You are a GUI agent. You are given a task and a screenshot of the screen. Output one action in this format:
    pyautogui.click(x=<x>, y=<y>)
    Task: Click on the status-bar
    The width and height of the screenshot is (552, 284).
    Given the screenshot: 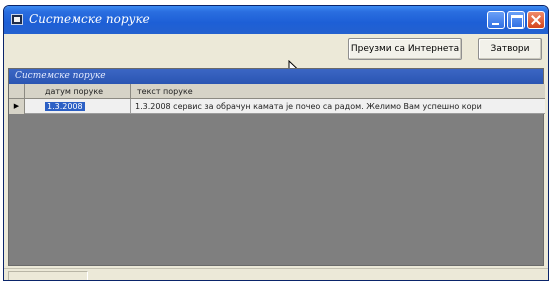 What is the action you would take?
    pyautogui.click(x=276, y=274)
    